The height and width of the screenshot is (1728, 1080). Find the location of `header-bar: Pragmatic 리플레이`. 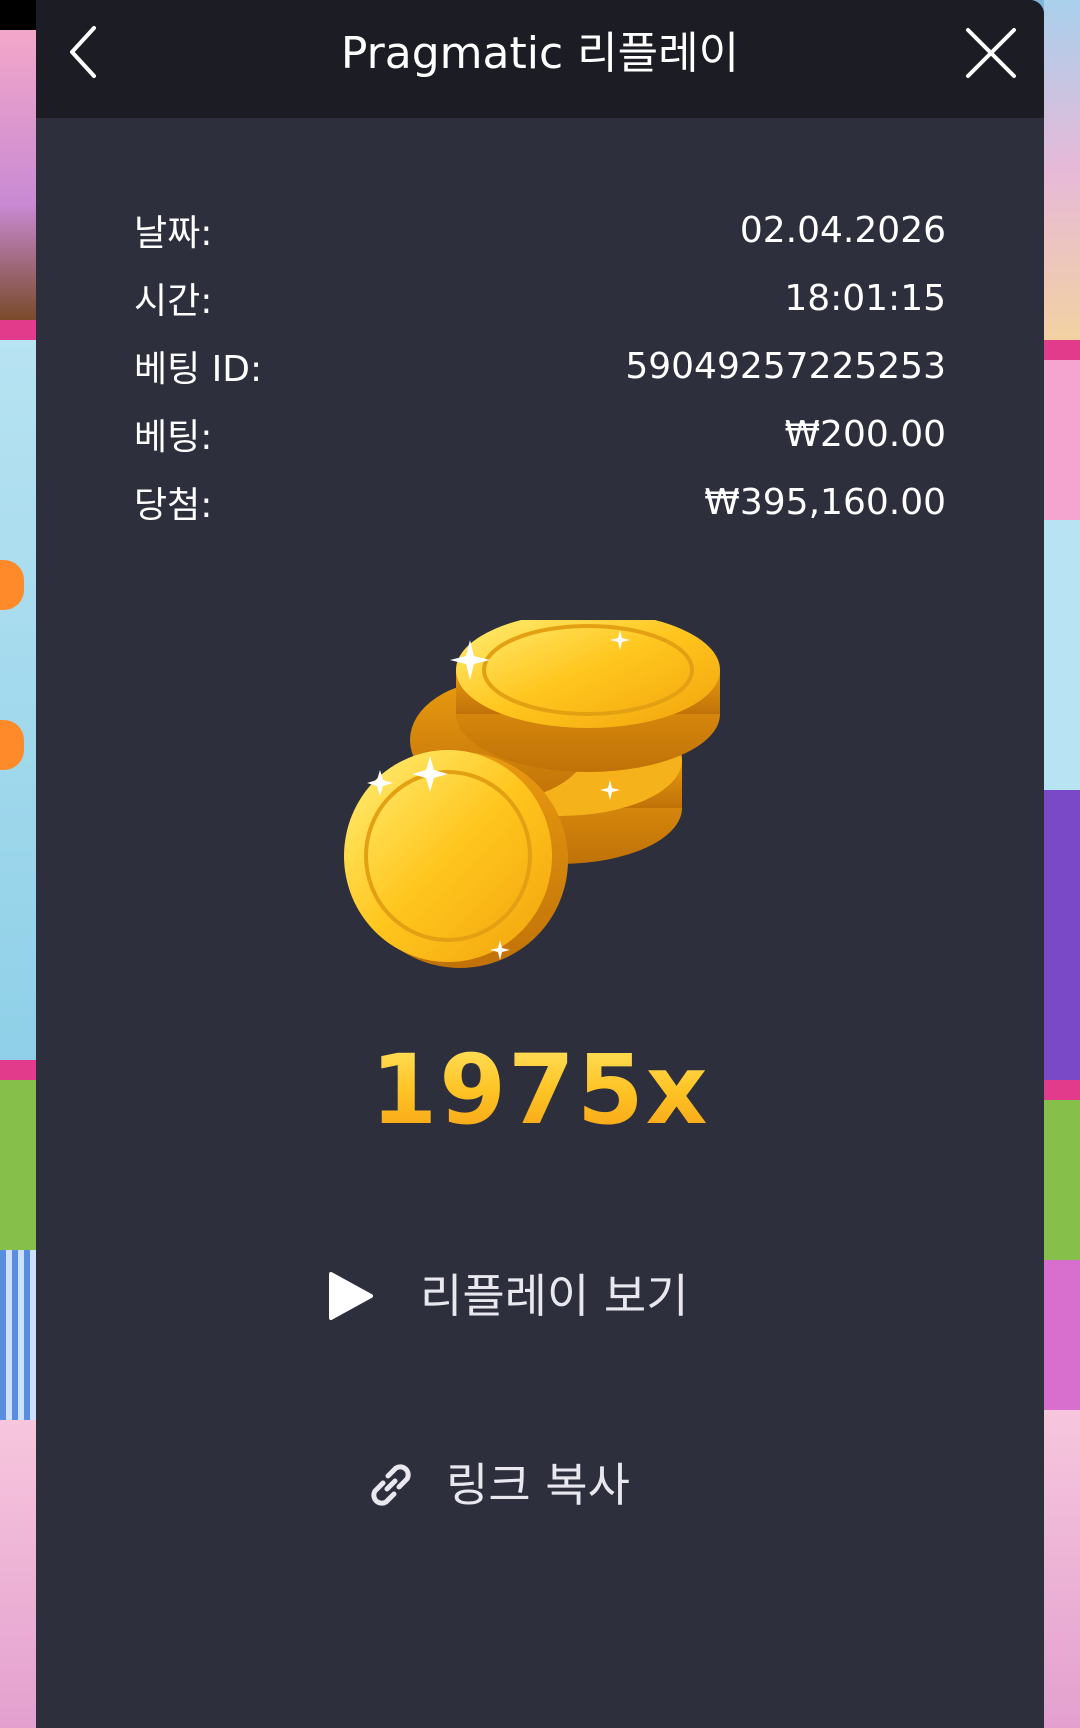

header-bar: Pragmatic 리플레이 is located at coordinates (540, 59).